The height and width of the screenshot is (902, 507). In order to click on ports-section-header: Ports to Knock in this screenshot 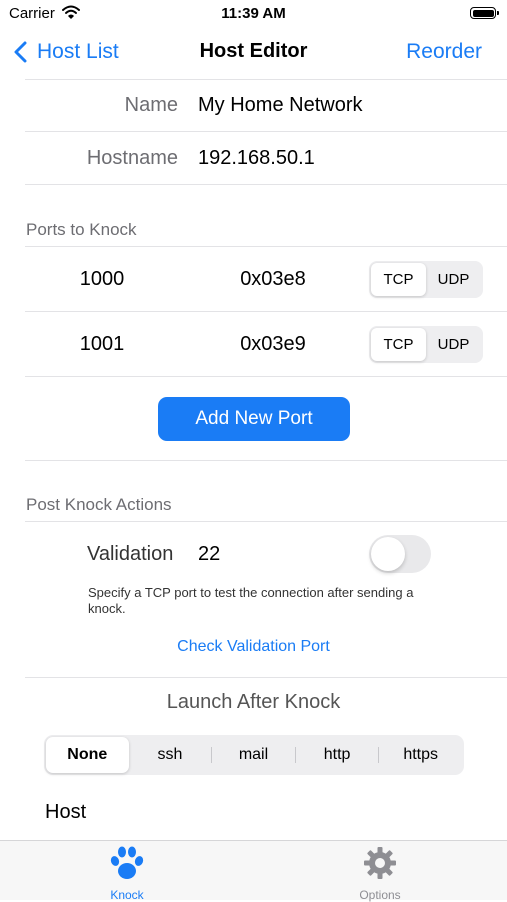, I will do `click(81, 229)`.